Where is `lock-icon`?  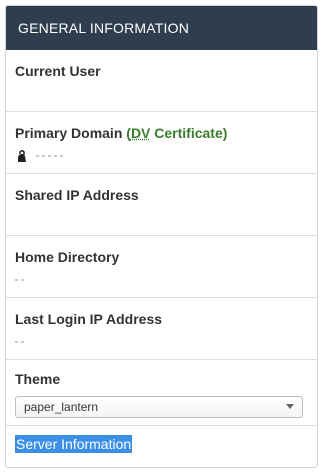
lock-icon is located at coordinates (22, 155).